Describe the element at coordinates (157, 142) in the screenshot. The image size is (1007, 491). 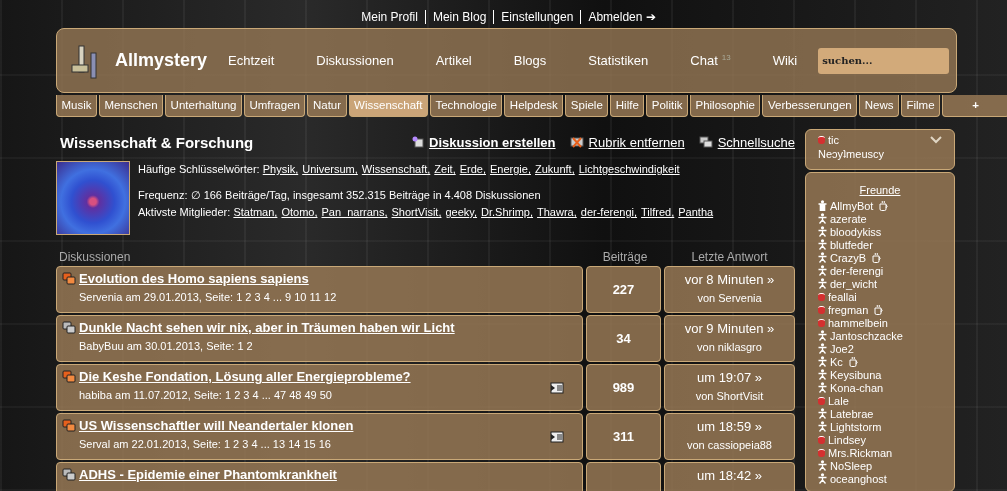
I see `section-title: Wissenschaft & Forschung` at that location.